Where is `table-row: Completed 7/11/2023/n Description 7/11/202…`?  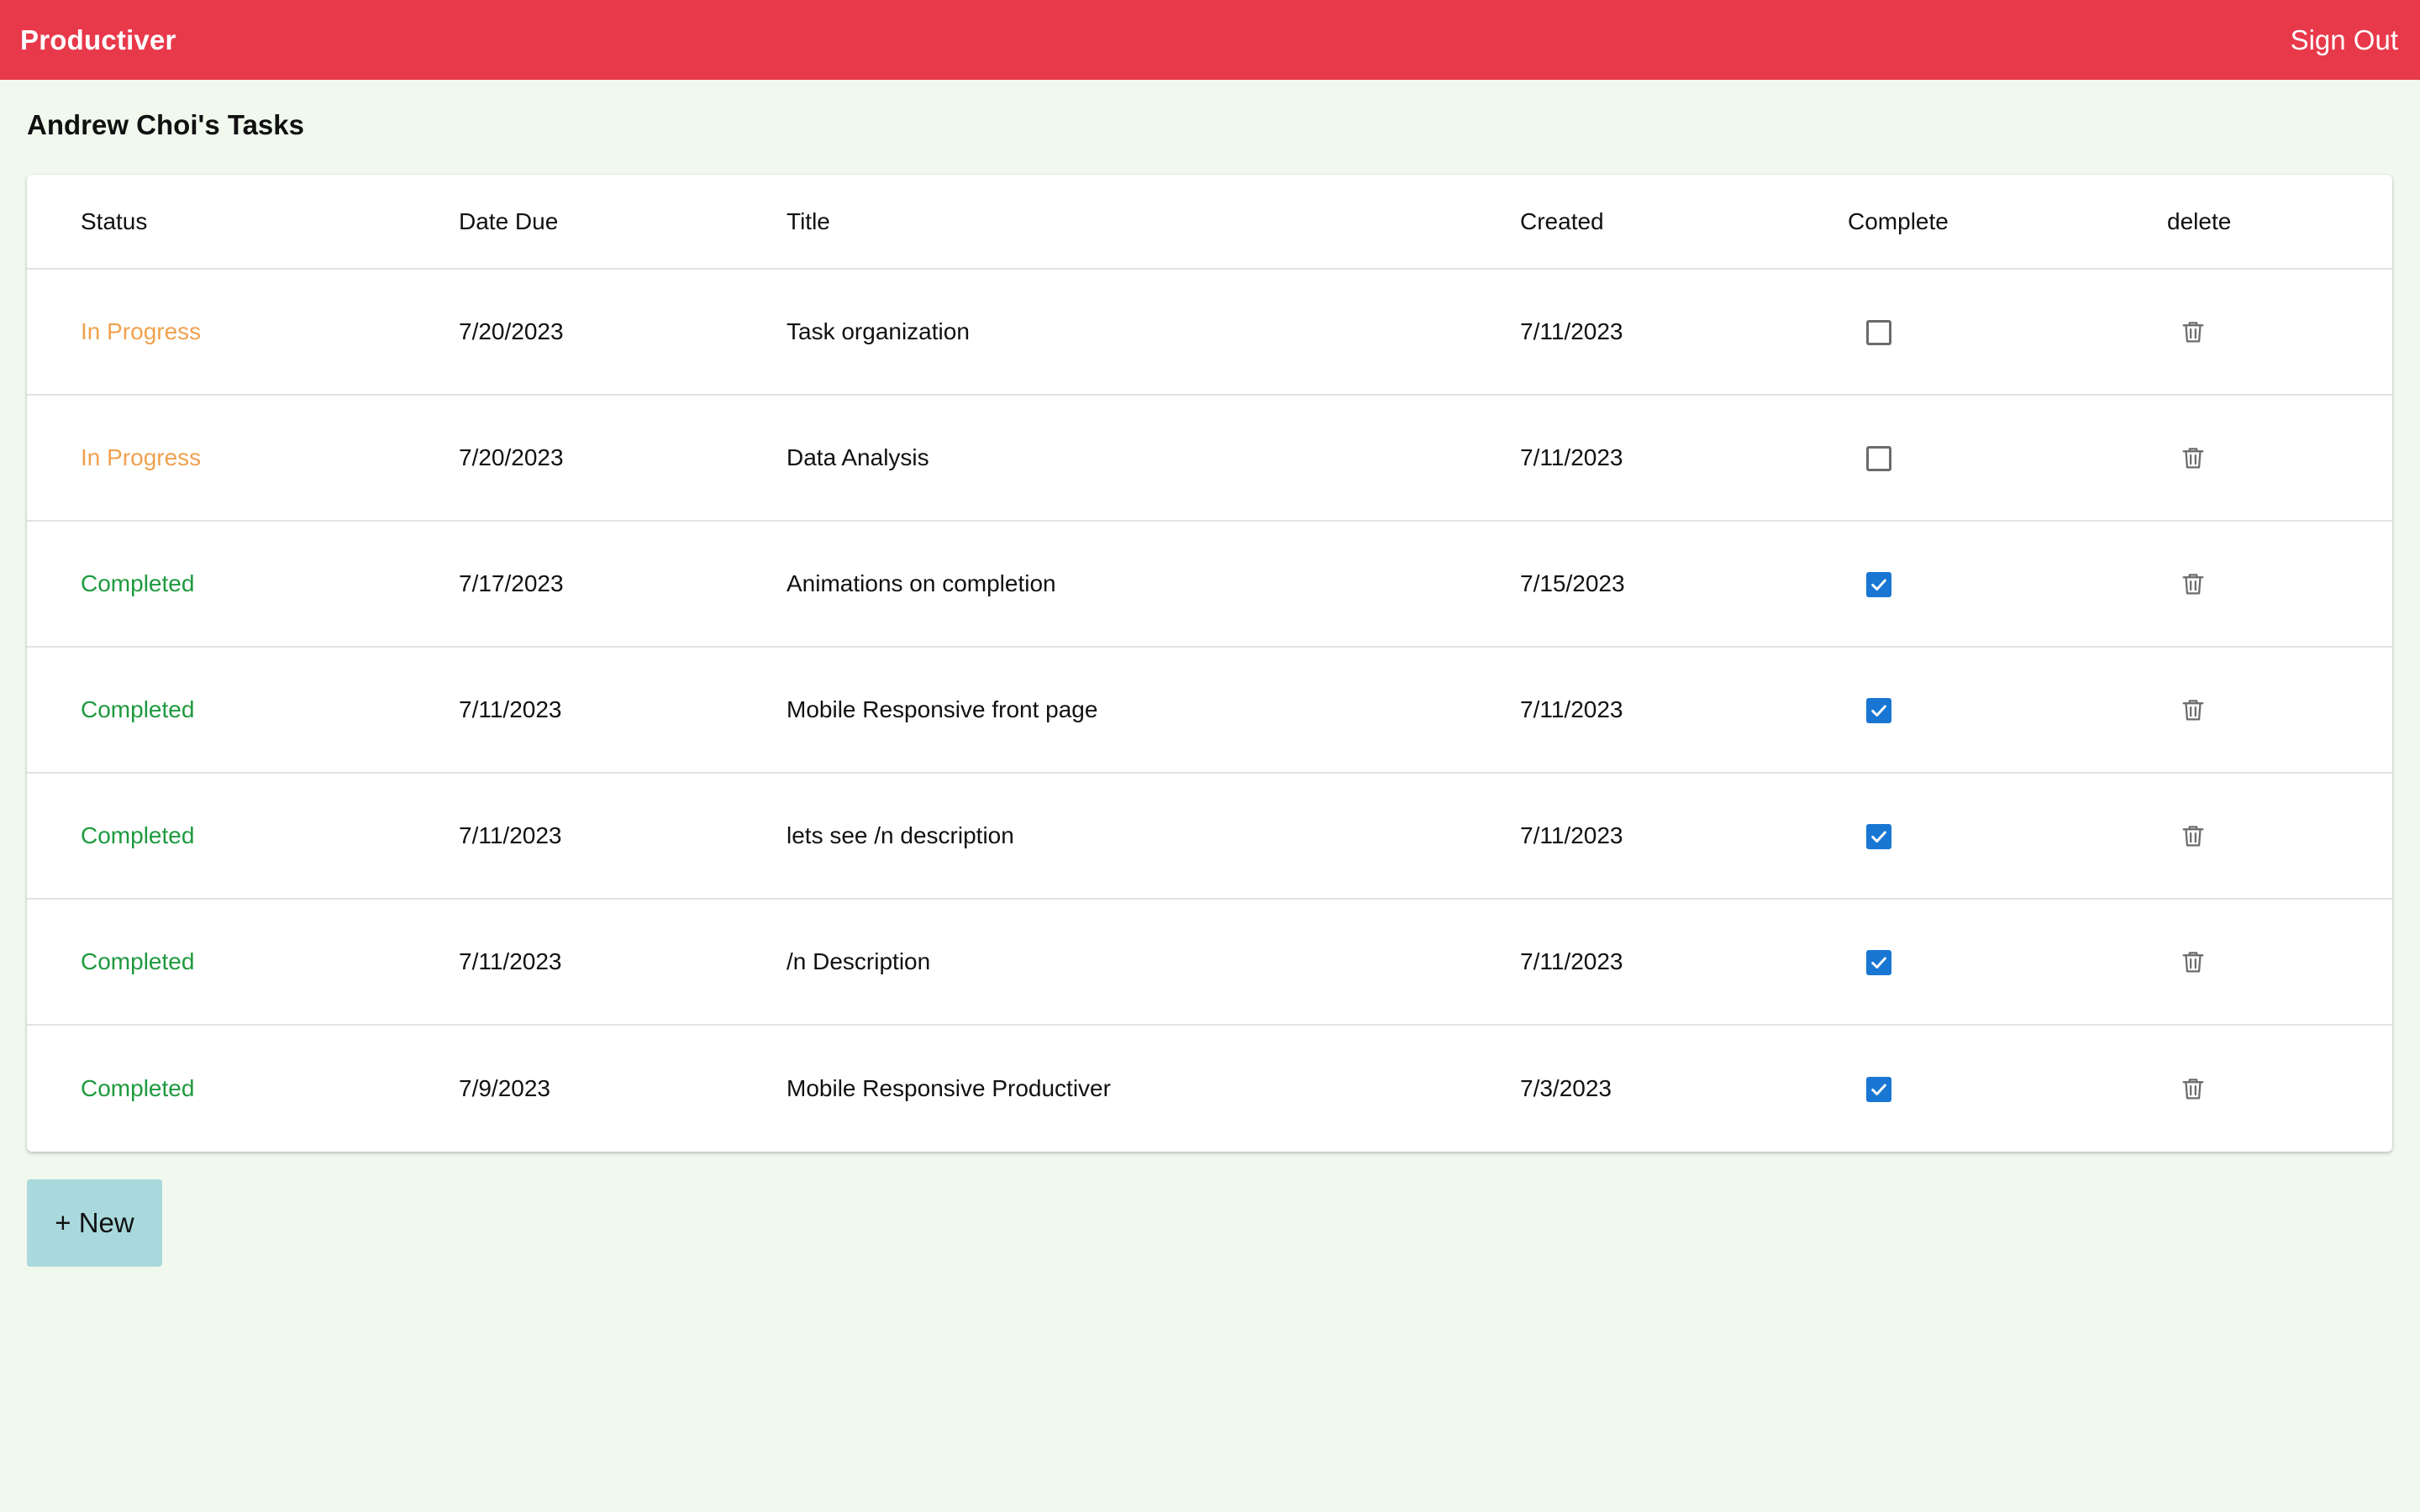 table-row: Completed 7/11/2023/n Description 7/11/202… is located at coordinates (1209, 962).